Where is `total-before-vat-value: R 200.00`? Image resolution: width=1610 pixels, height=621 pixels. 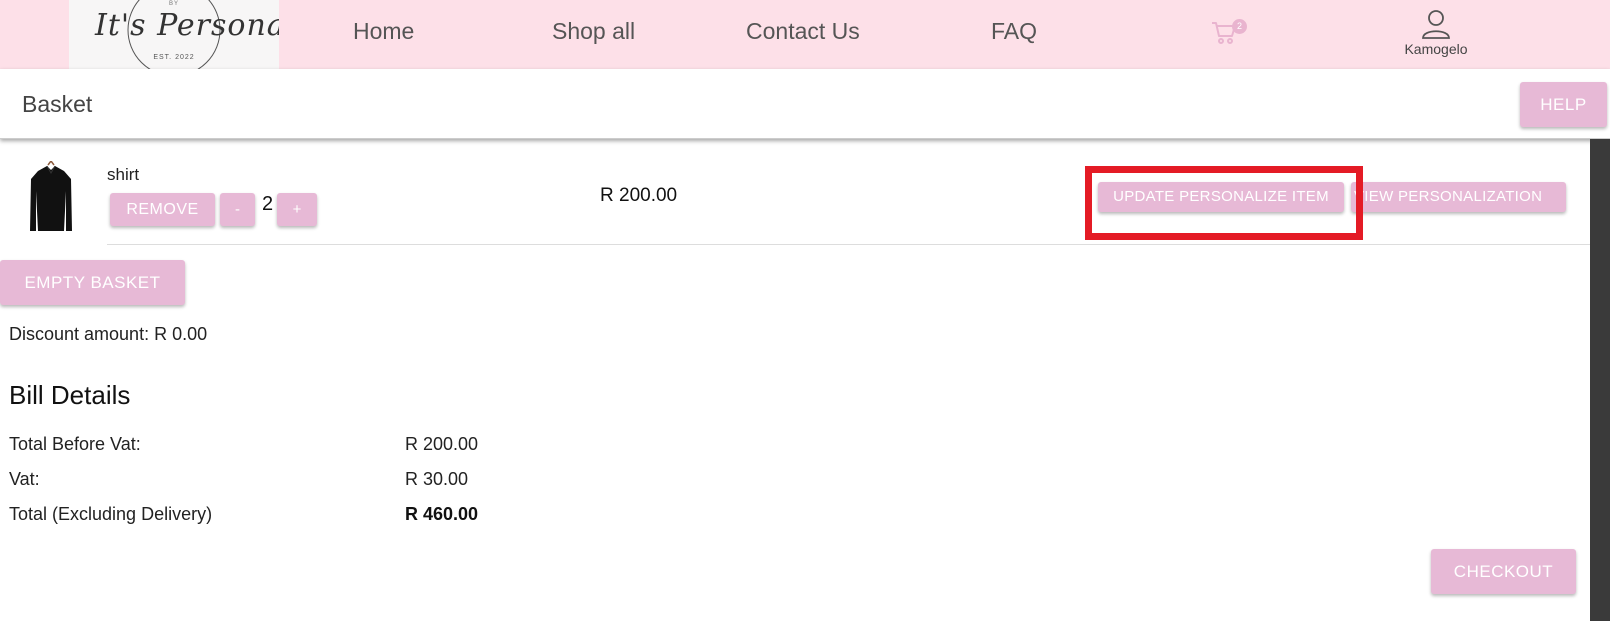
total-before-vat-value: R 200.00 is located at coordinates (442, 444).